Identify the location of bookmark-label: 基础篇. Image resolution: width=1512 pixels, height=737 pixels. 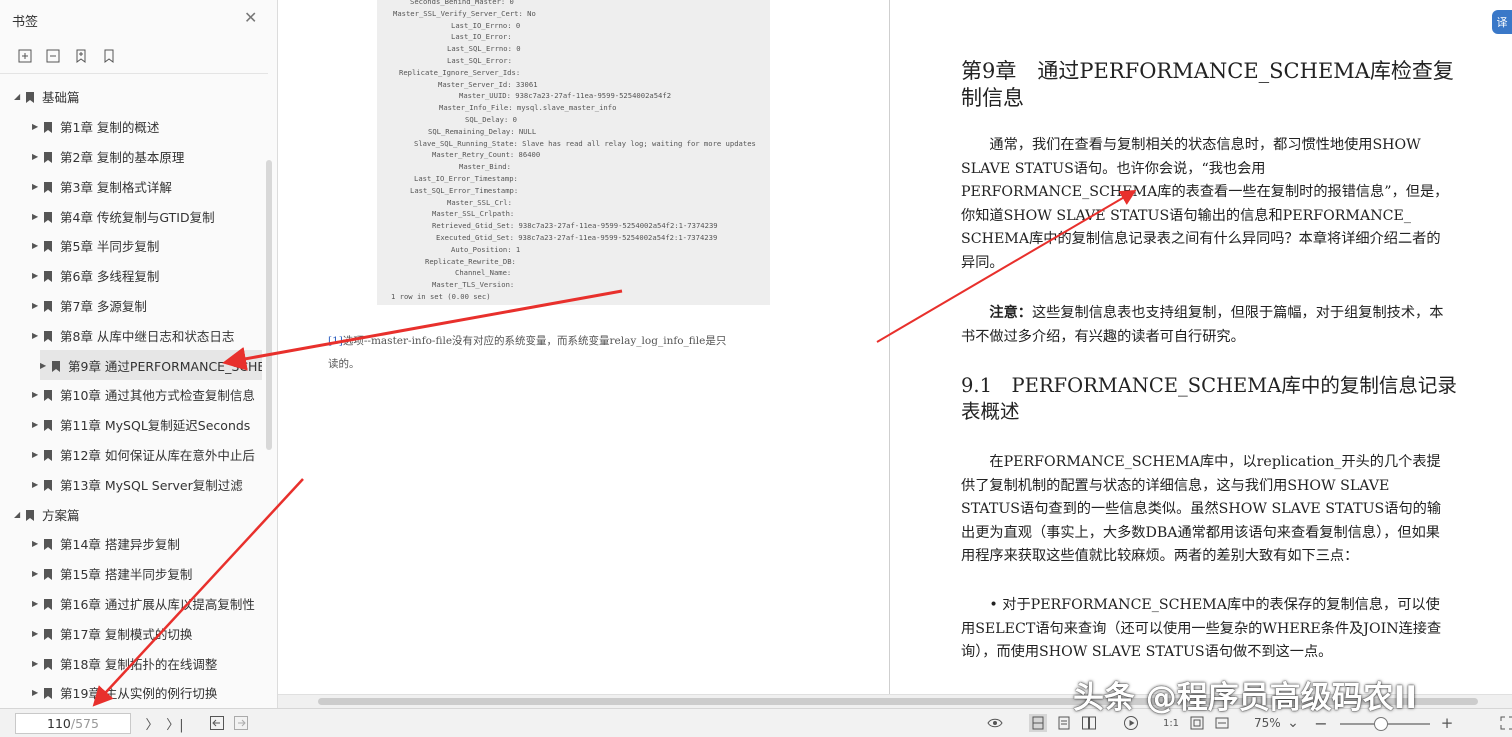
(61, 98).